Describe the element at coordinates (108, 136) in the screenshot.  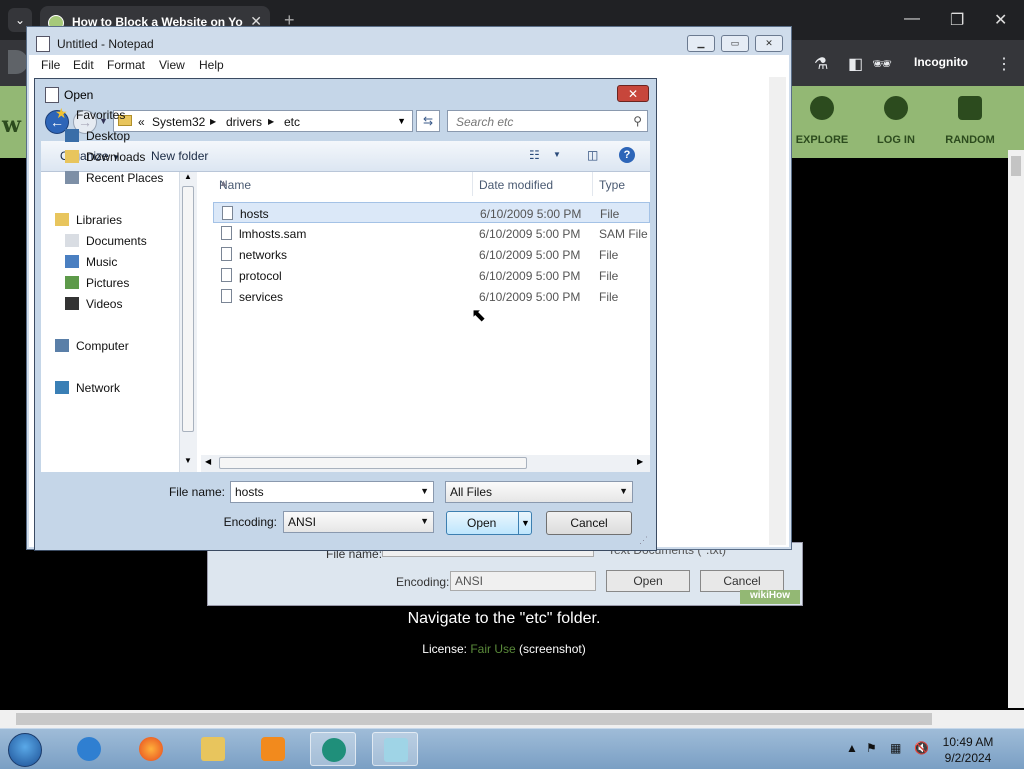
I see `nav-pane-label: Desktop` at that location.